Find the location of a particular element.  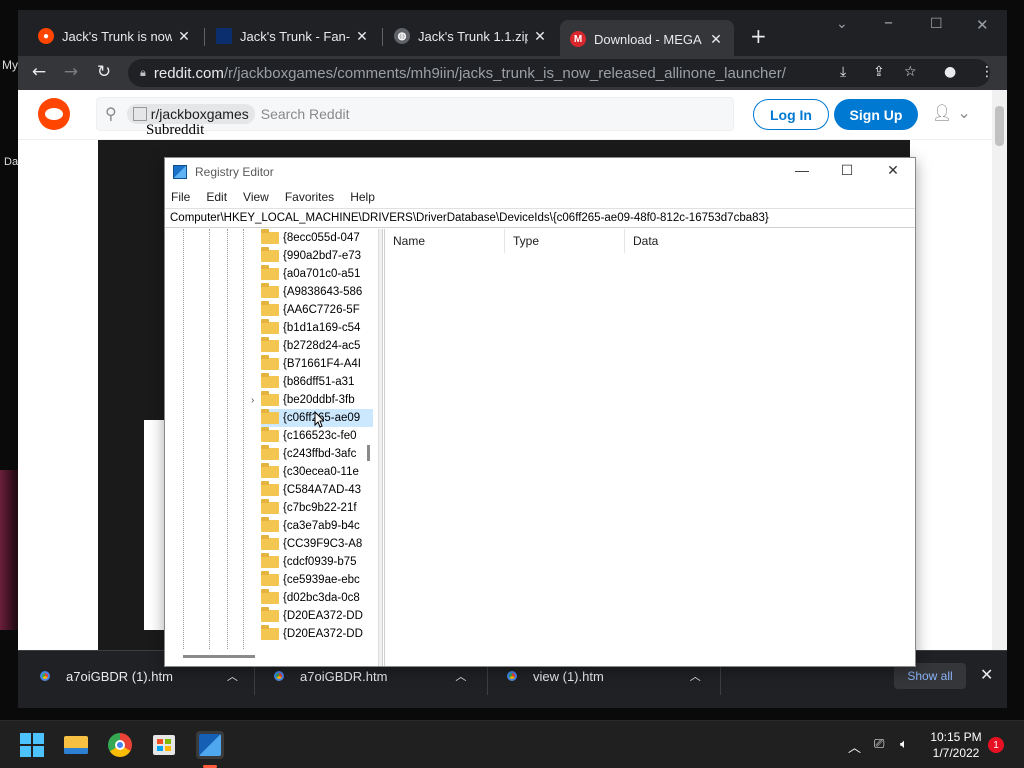

tab-search-icon: ⌄ is located at coordinates (842, 24).